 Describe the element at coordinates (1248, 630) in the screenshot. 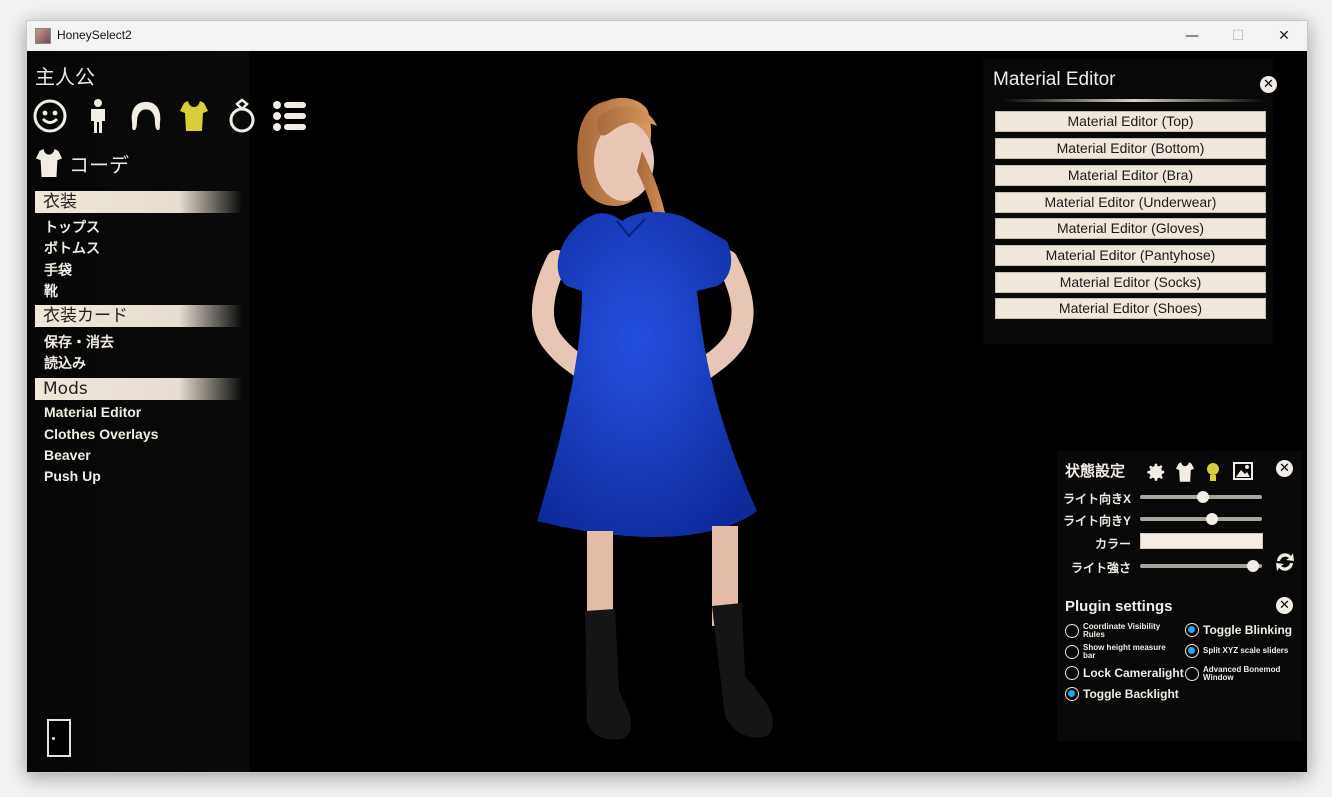

I see `option-label: Toggle Blinking` at that location.